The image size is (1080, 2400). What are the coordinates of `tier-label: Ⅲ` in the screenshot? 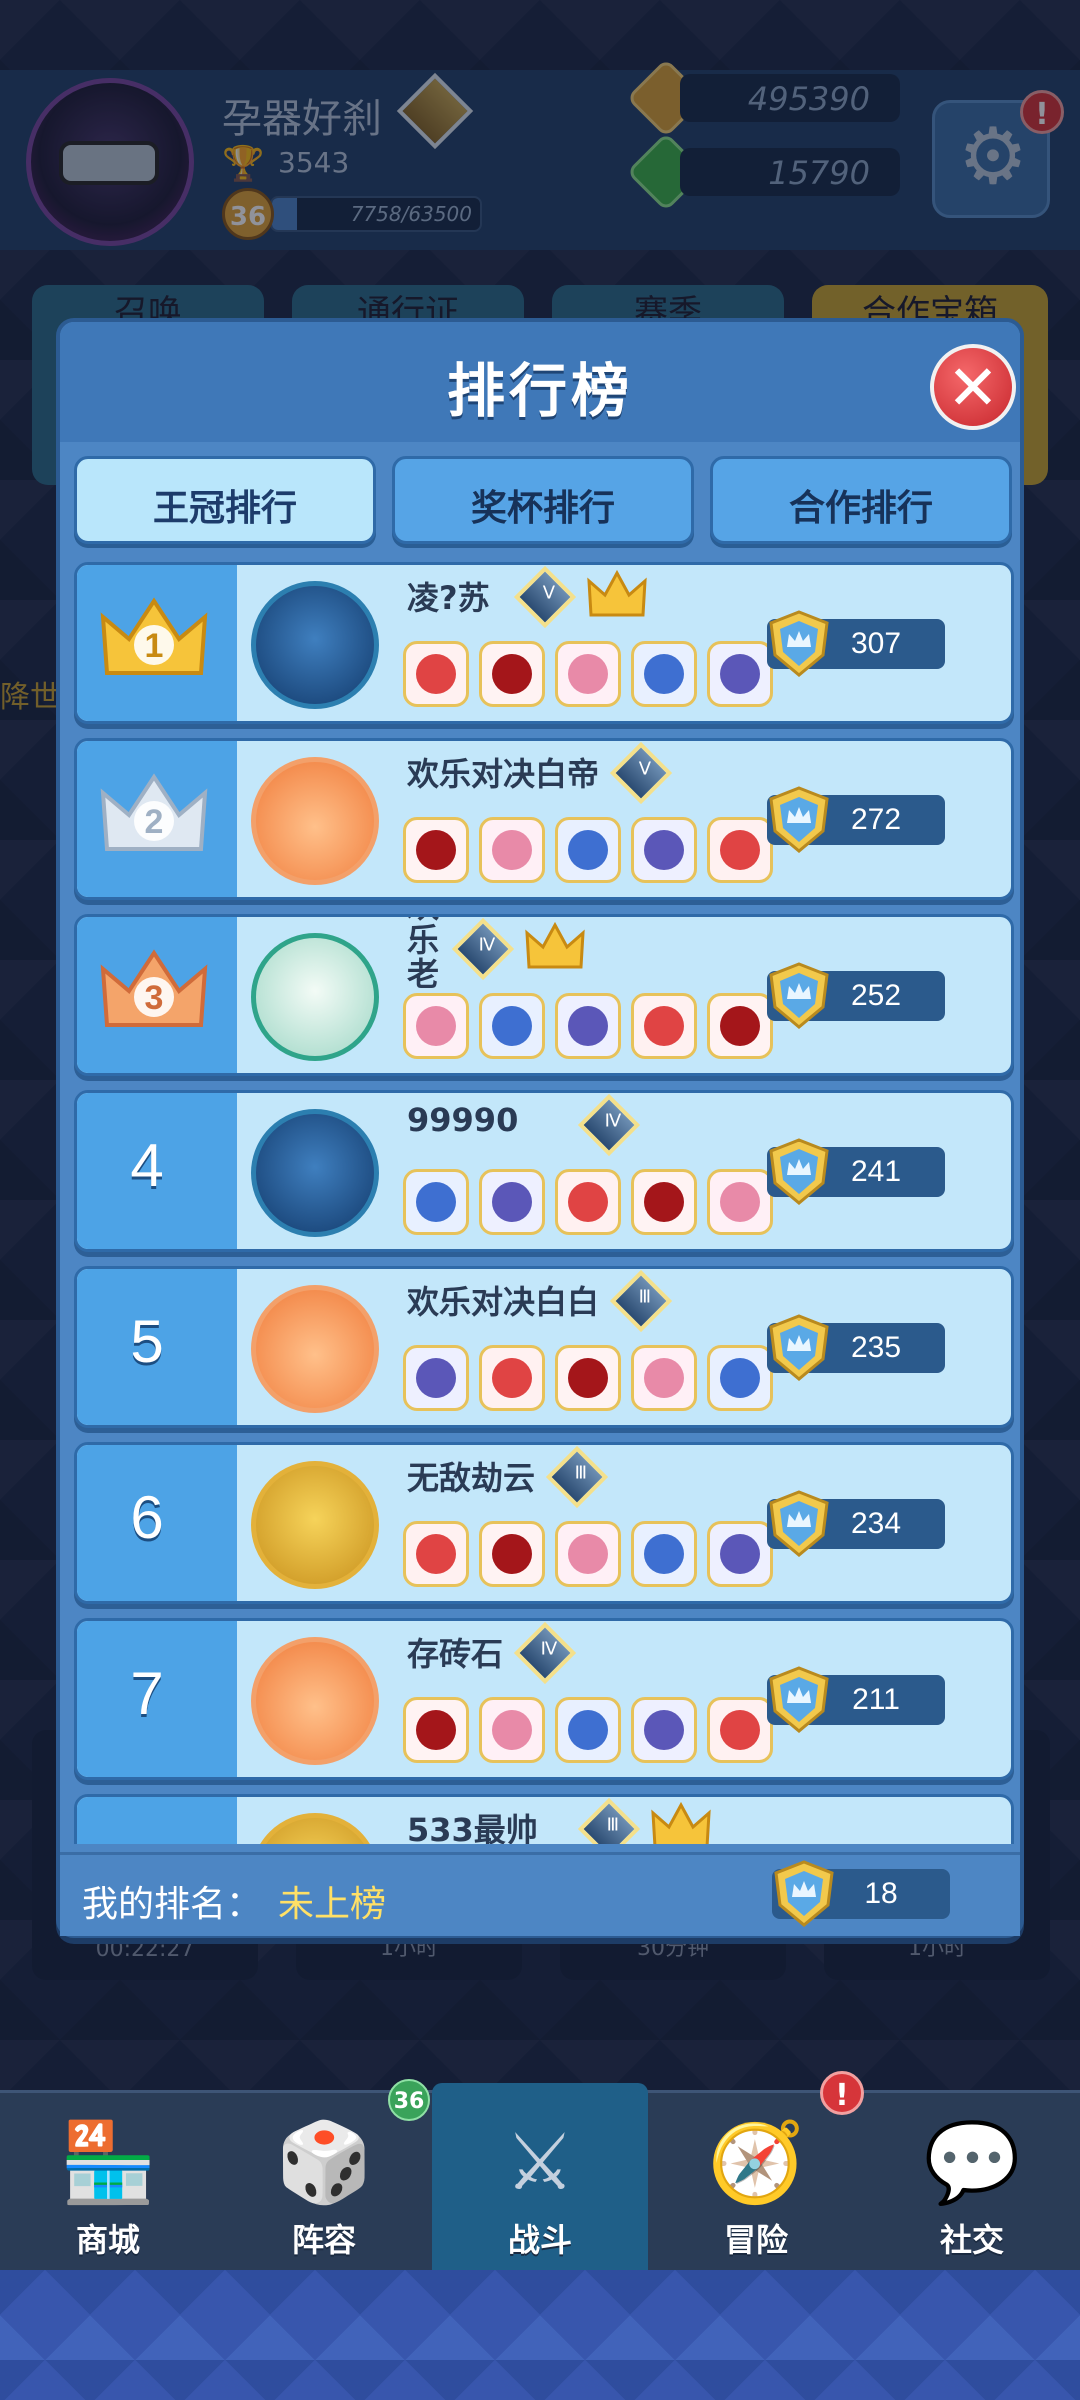 It's located at (581, 1473).